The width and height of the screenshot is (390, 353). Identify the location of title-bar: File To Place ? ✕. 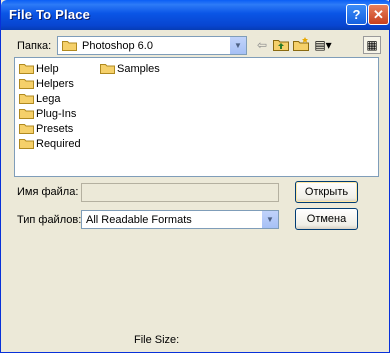
(195, 15).